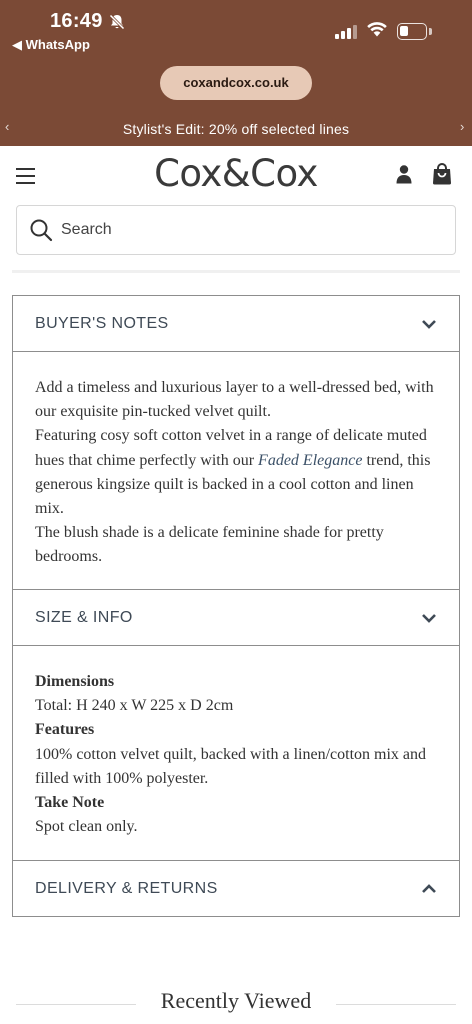 The height and width of the screenshot is (1024, 472). Describe the element at coordinates (117, 22) in the screenshot. I see `bell-slash-icon` at that location.